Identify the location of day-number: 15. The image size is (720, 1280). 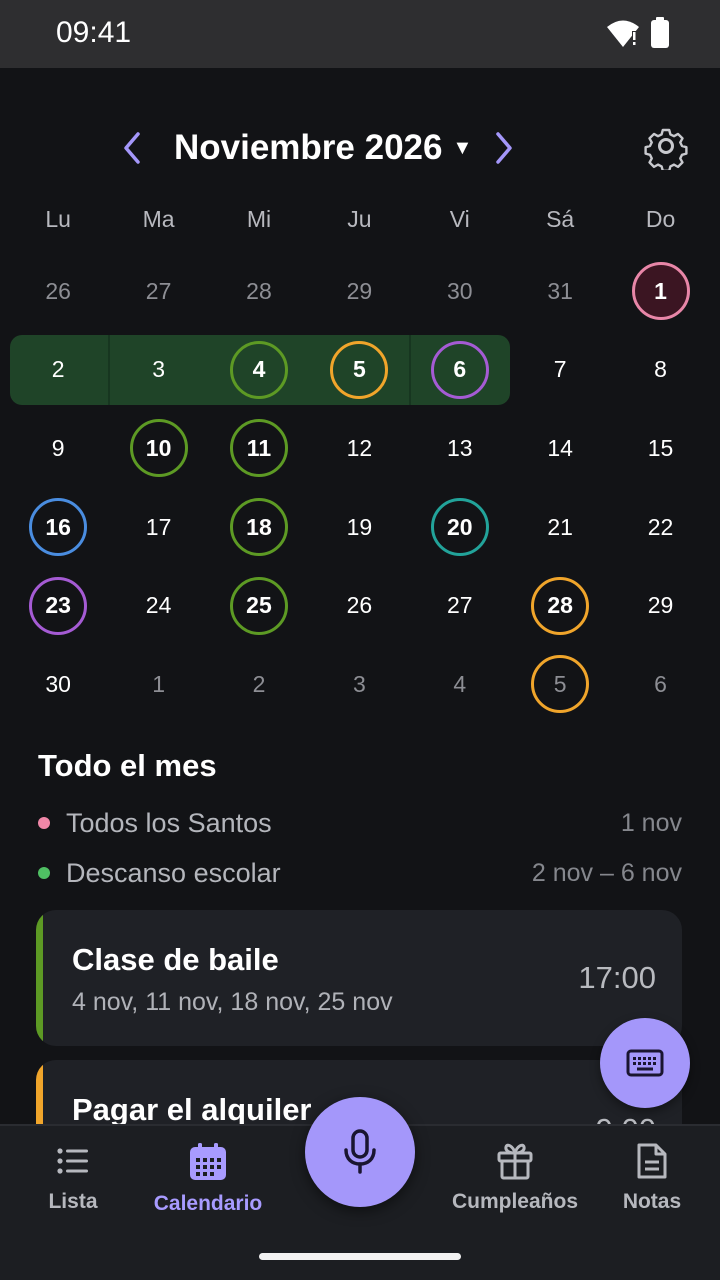
(660, 447).